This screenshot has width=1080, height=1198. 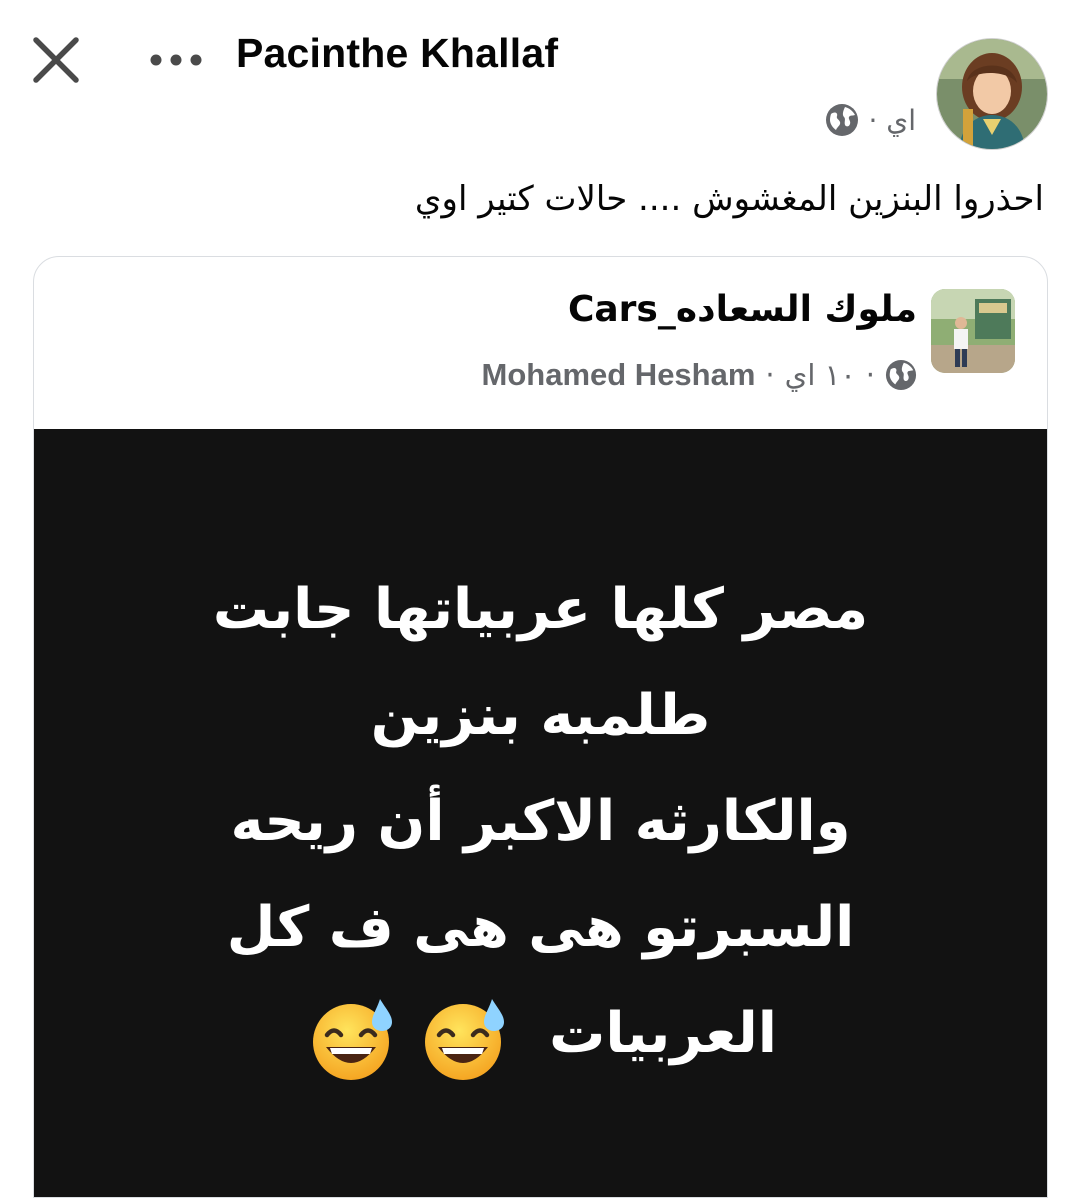 I want to click on more-options-button, so click(x=178, y=60).